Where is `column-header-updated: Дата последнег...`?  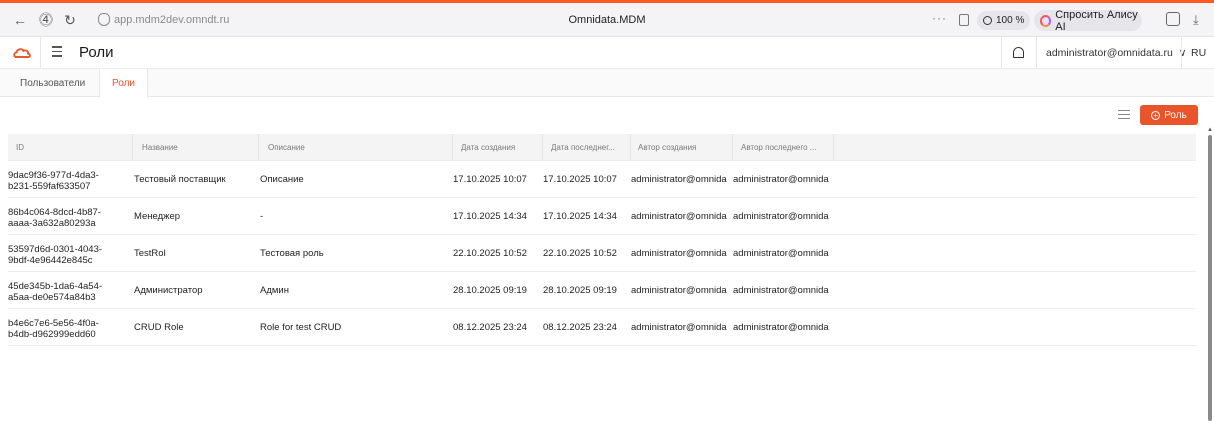 column-header-updated: Дата последнег... is located at coordinates (583, 147).